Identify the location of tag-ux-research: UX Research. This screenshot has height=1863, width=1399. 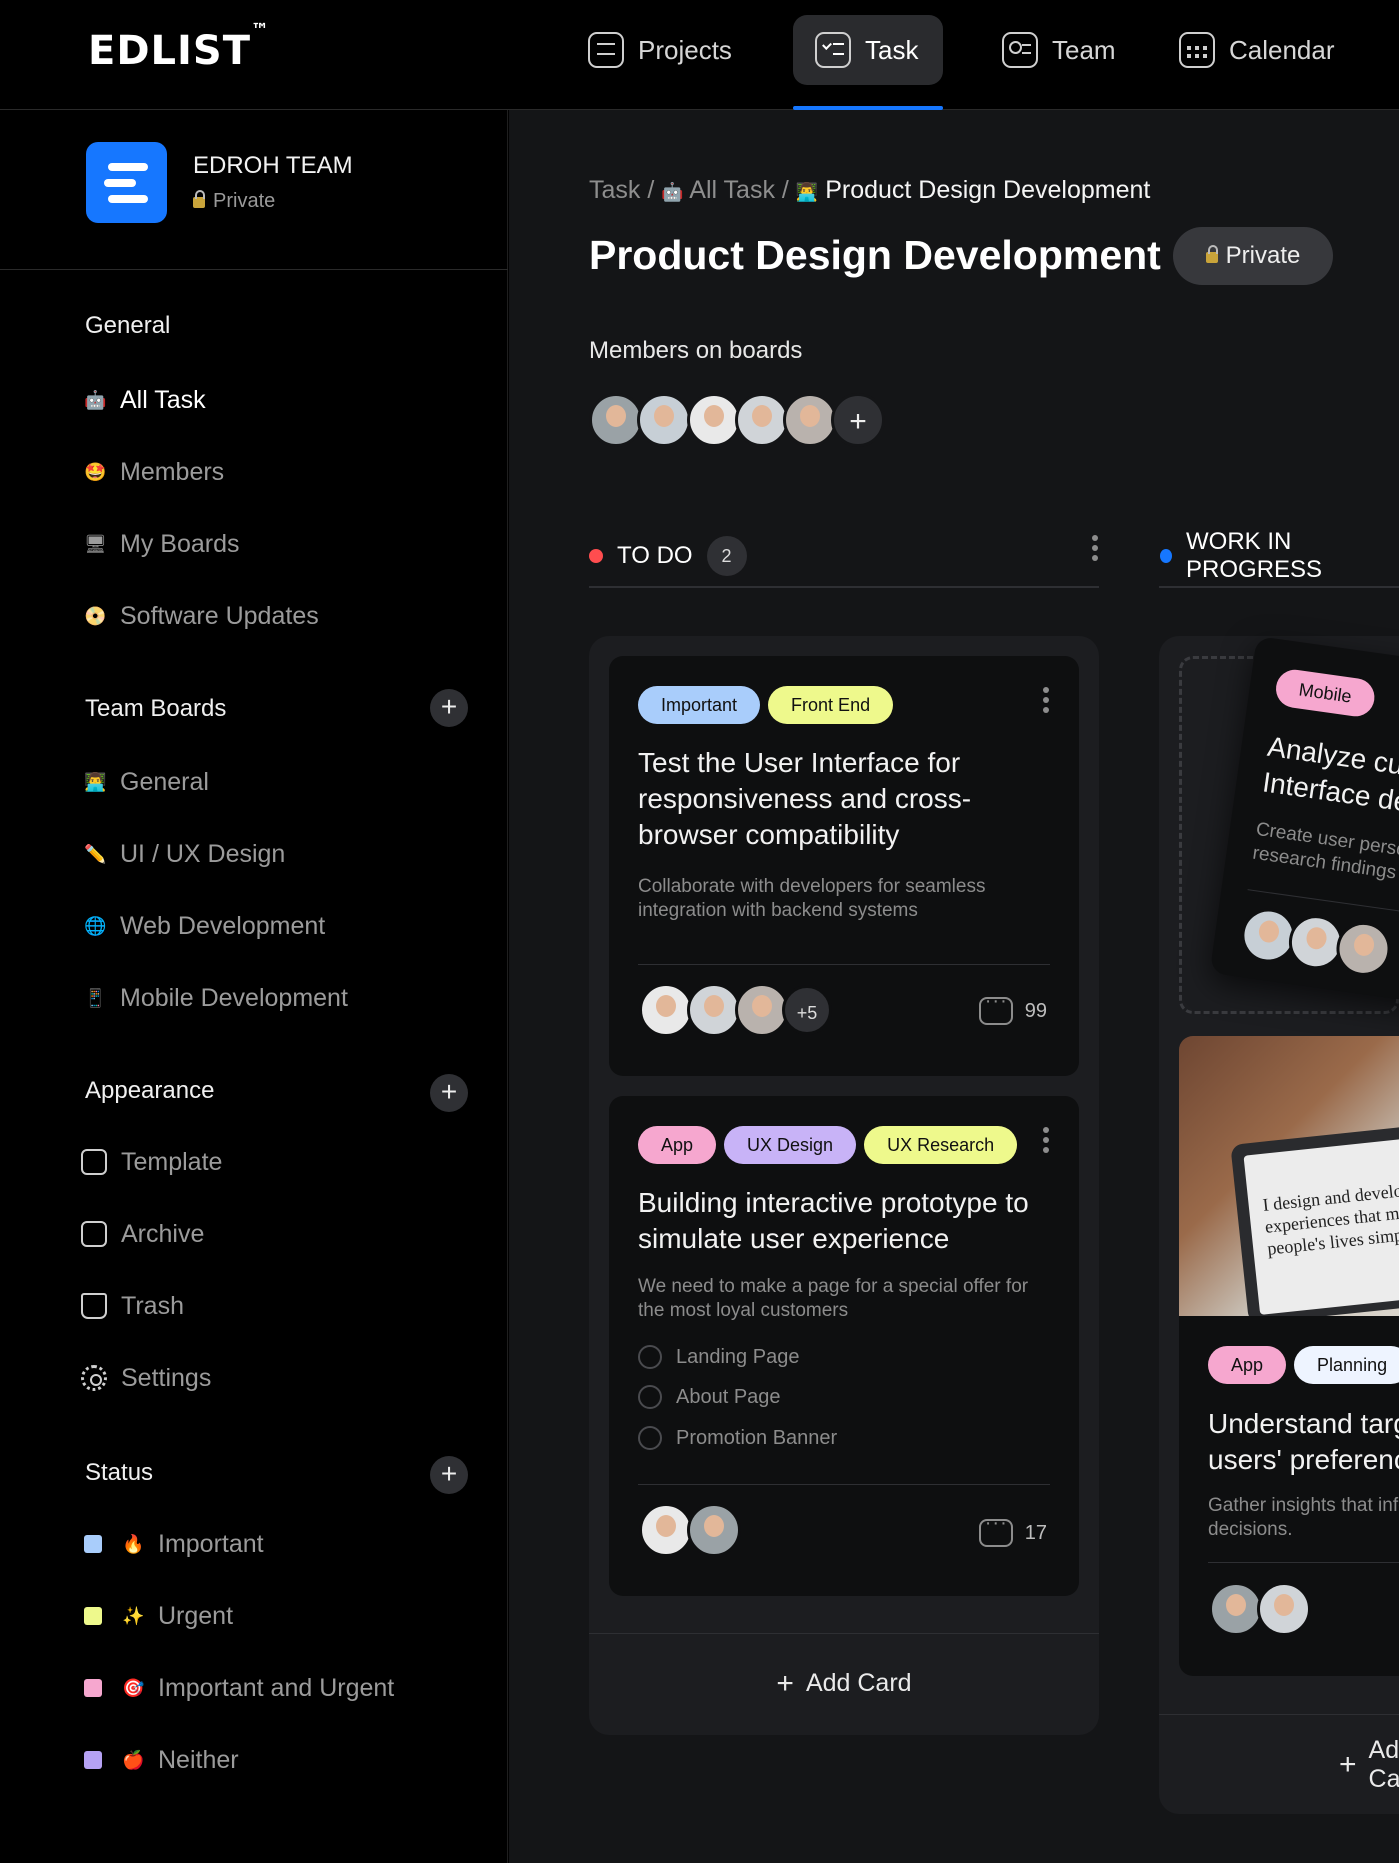
(941, 1145).